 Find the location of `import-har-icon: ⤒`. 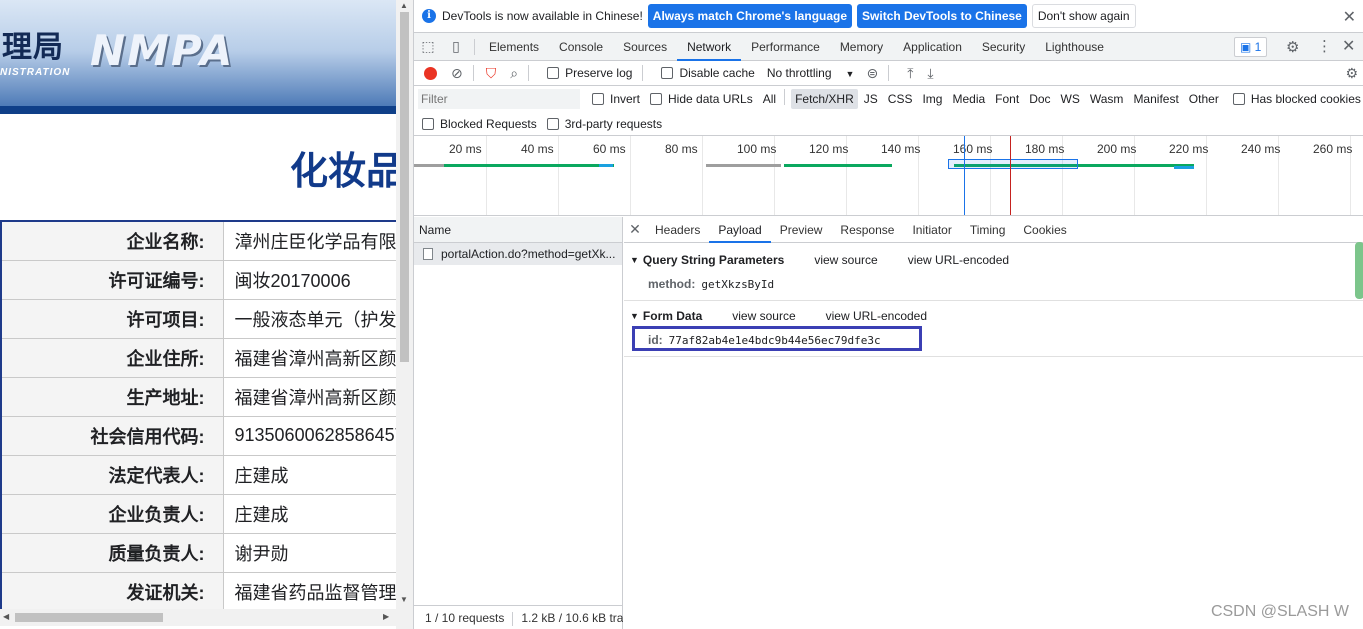

import-har-icon: ⤒ is located at coordinates (910, 73).